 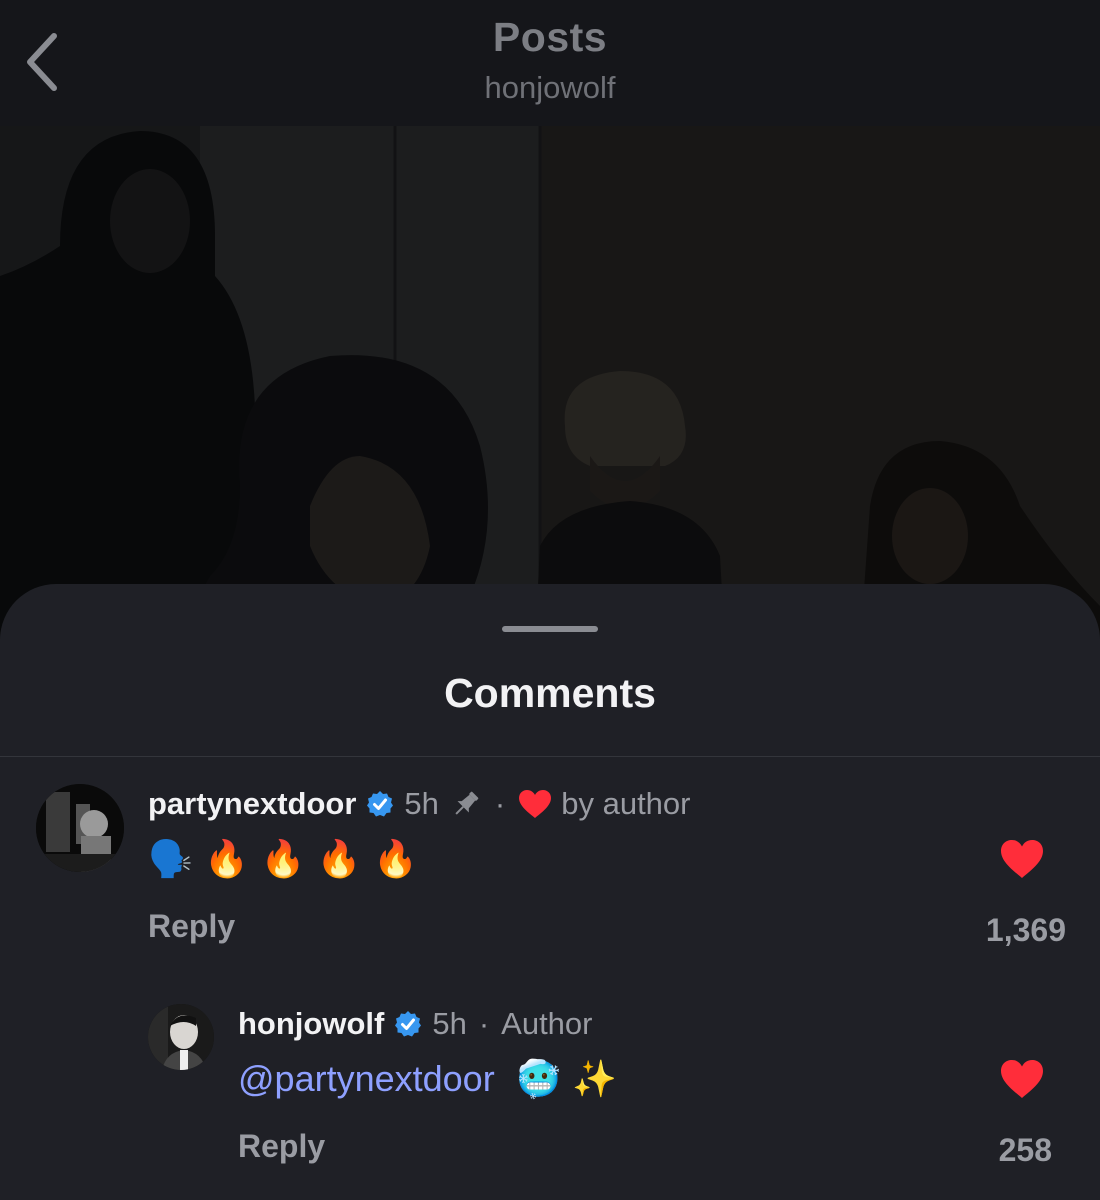 What do you see at coordinates (567, 1079) in the screenshot?
I see `comment-emoji-text: 🥶 ✨` at bounding box center [567, 1079].